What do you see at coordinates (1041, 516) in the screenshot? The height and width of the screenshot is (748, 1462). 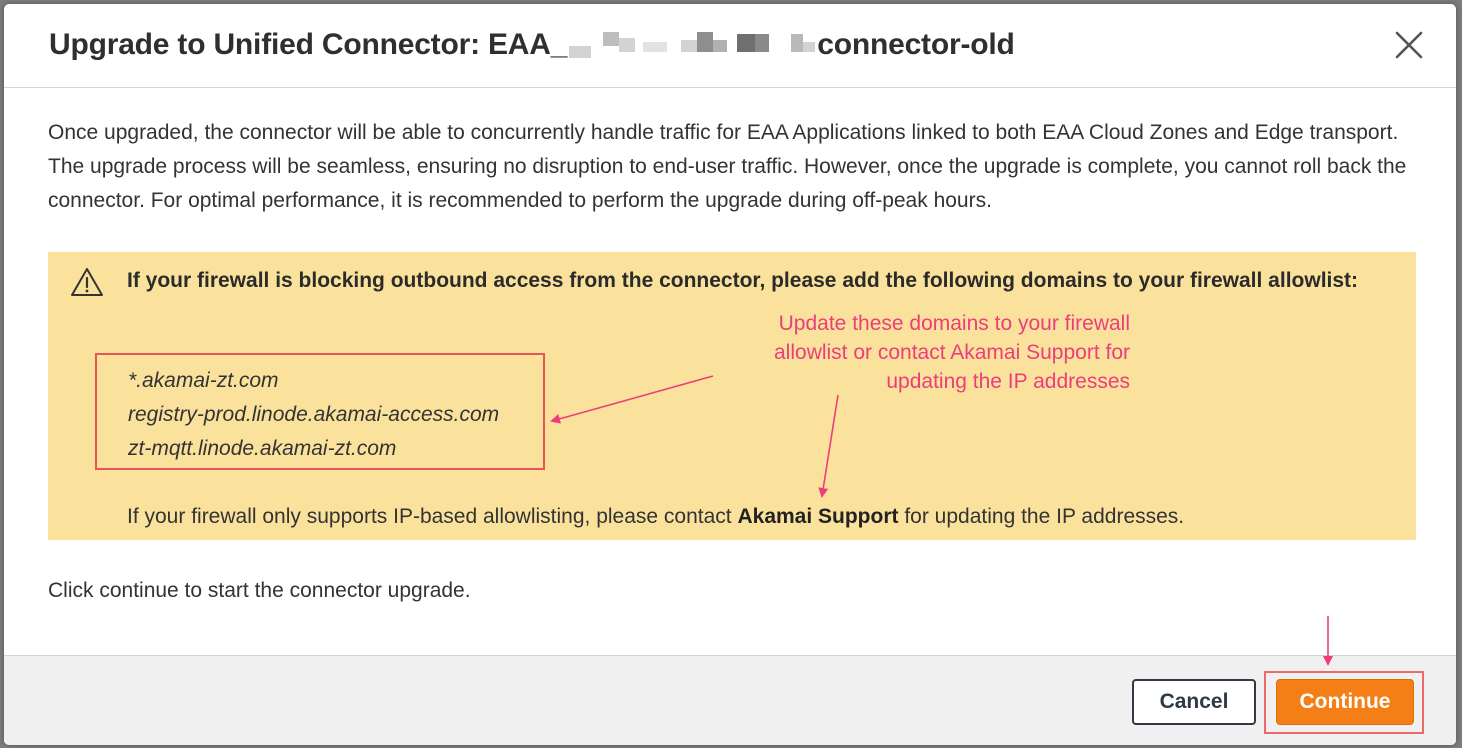 I see `note-text-after: for updating the IP addresses.` at bounding box center [1041, 516].